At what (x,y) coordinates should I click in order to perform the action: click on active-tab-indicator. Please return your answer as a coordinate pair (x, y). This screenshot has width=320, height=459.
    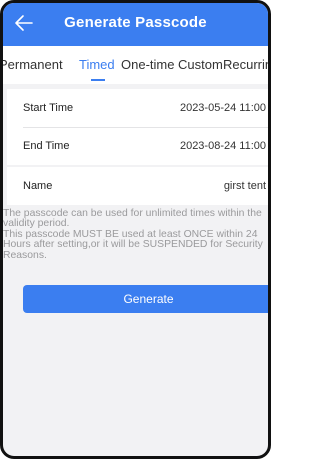
    Looking at the image, I should click on (98, 80).